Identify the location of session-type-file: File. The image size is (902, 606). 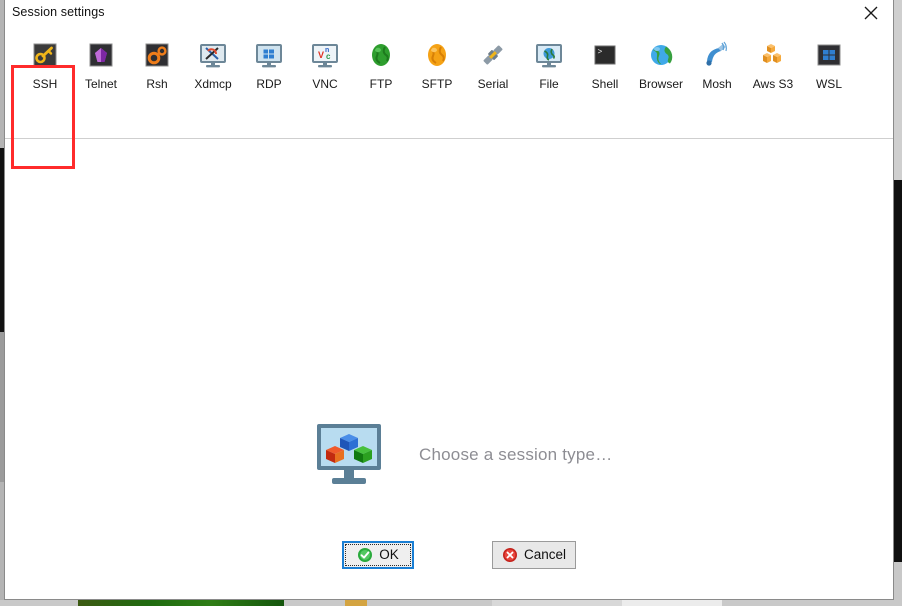
(549, 61).